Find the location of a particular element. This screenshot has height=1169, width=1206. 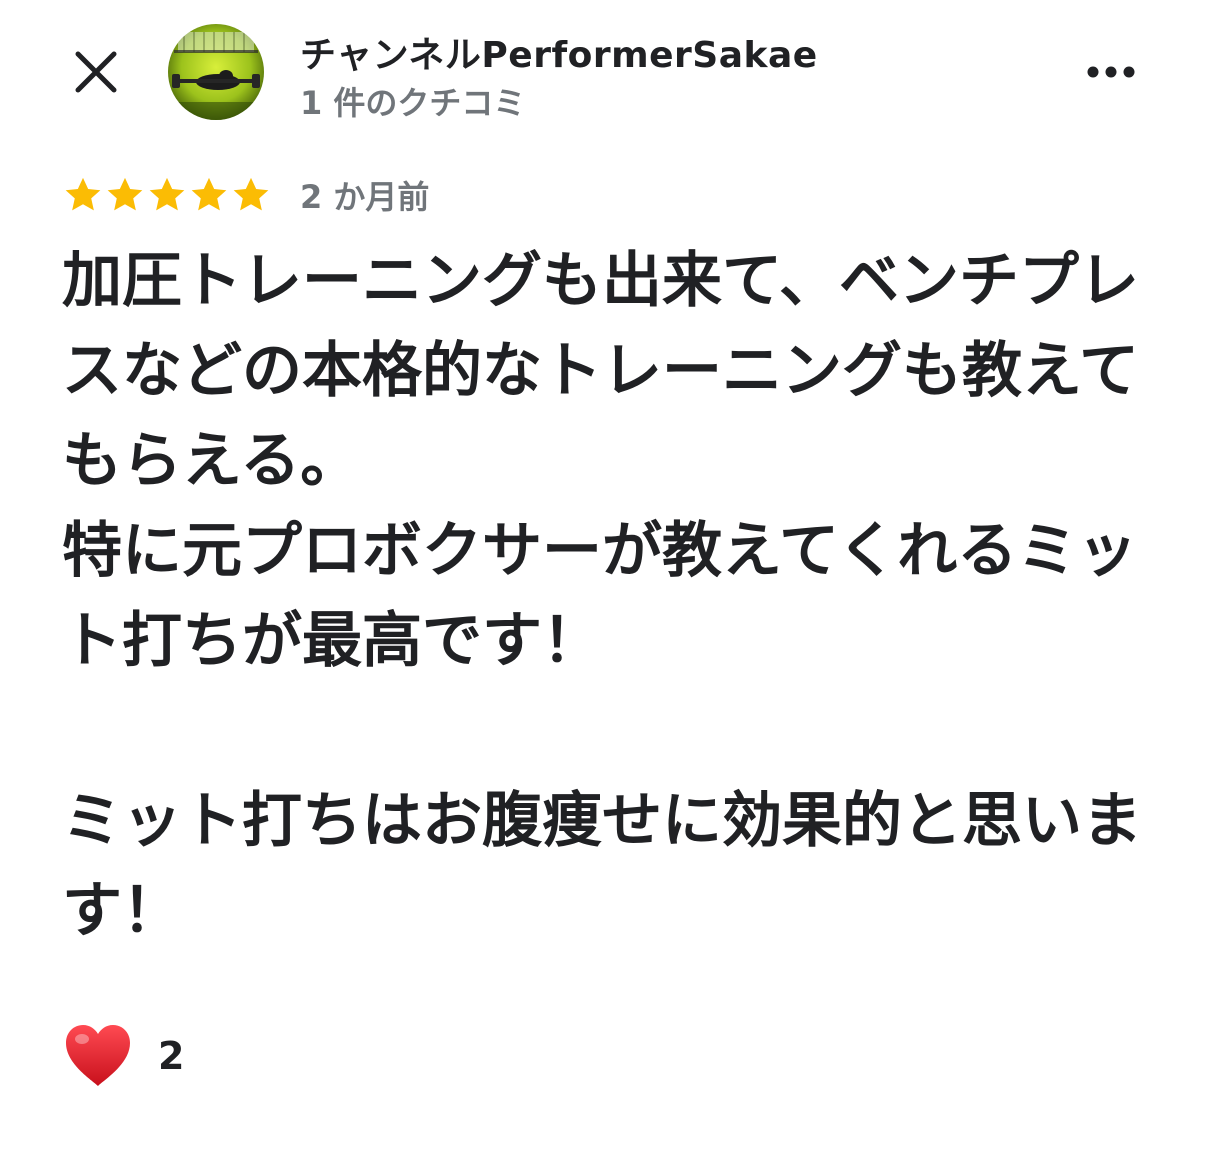

review-header: チャンネルPerformerSakae 1 件のクチコミ is located at coordinates (603, 75).